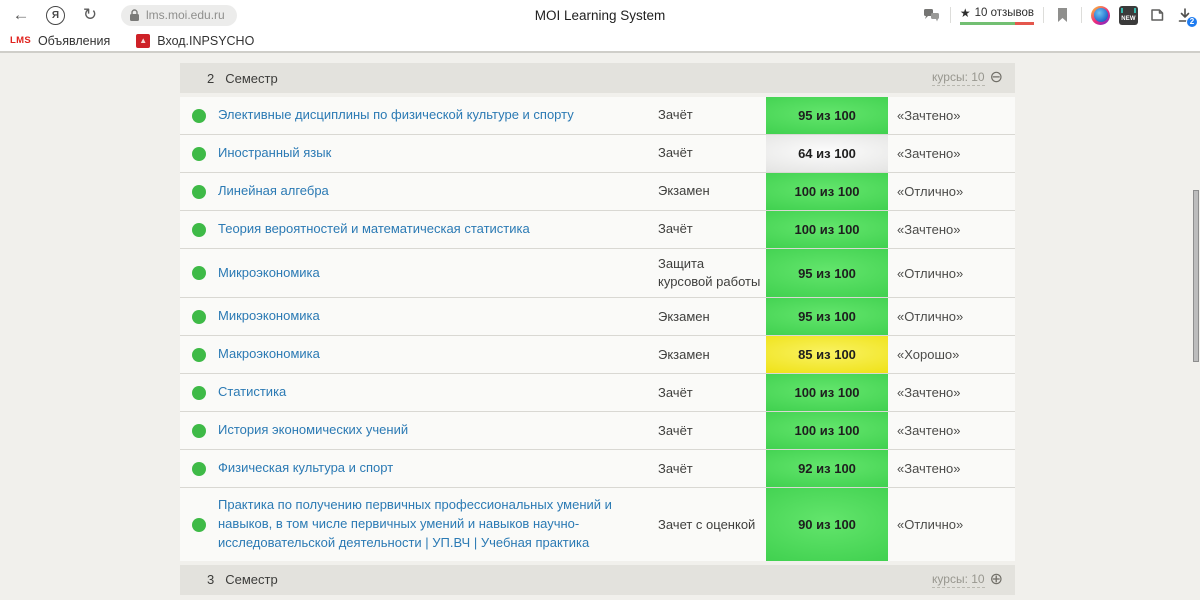  What do you see at coordinates (931, 15) in the screenshot?
I see `feedback-bubbles-icon` at bounding box center [931, 15].